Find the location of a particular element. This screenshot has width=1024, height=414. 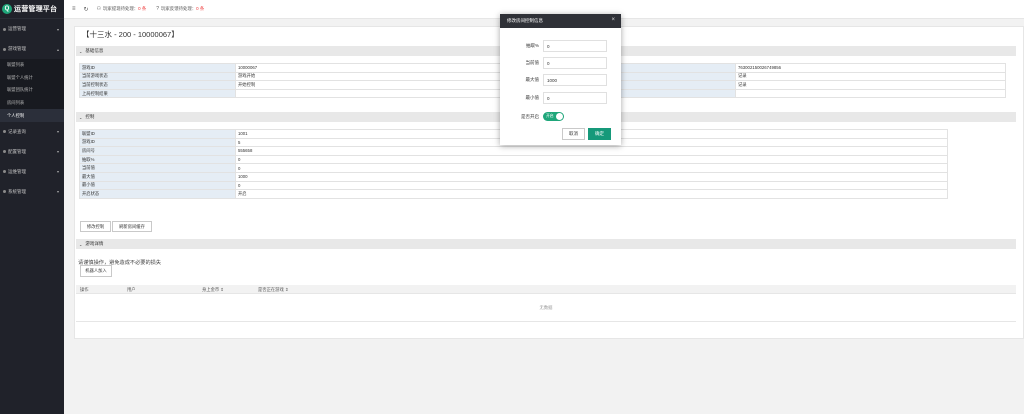

cancel-button: 取消 is located at coordinates (573, 134).